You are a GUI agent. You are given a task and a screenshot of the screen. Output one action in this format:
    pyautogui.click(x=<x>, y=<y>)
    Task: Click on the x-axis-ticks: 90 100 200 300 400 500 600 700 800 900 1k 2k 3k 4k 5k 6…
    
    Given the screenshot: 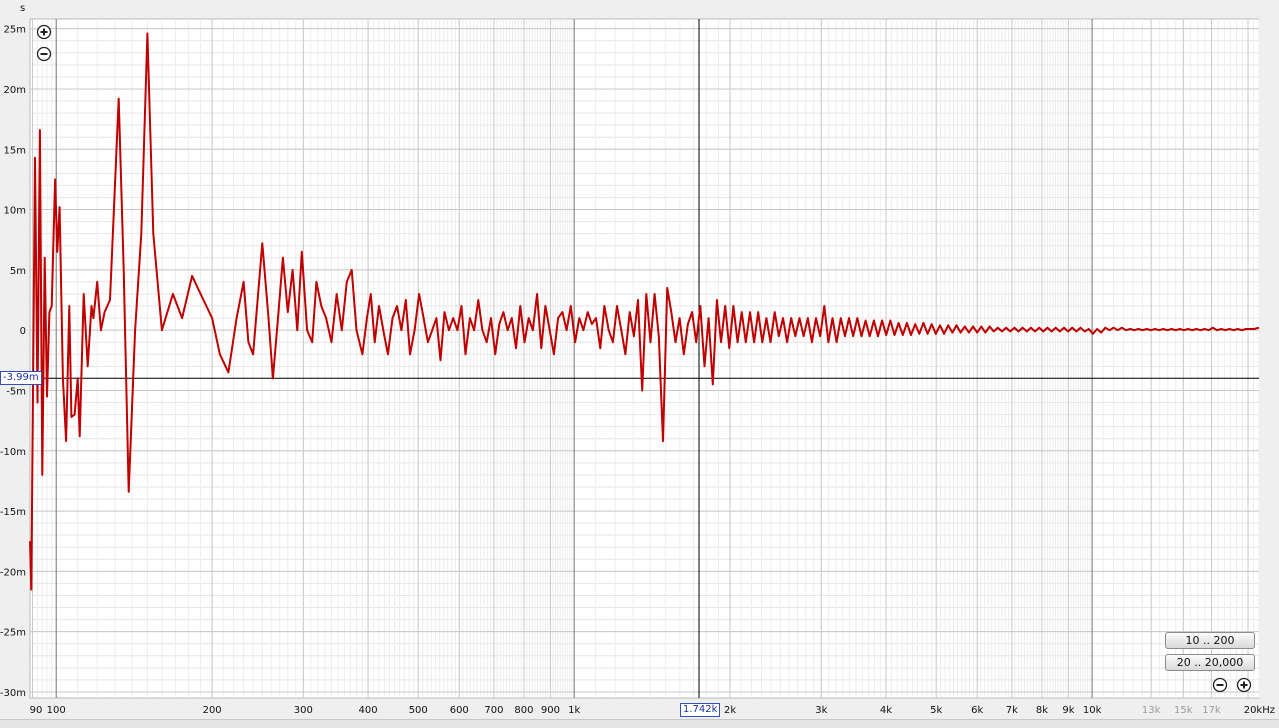 What is the action you would take?
    pyautogui.click(x=652, y=710)
    